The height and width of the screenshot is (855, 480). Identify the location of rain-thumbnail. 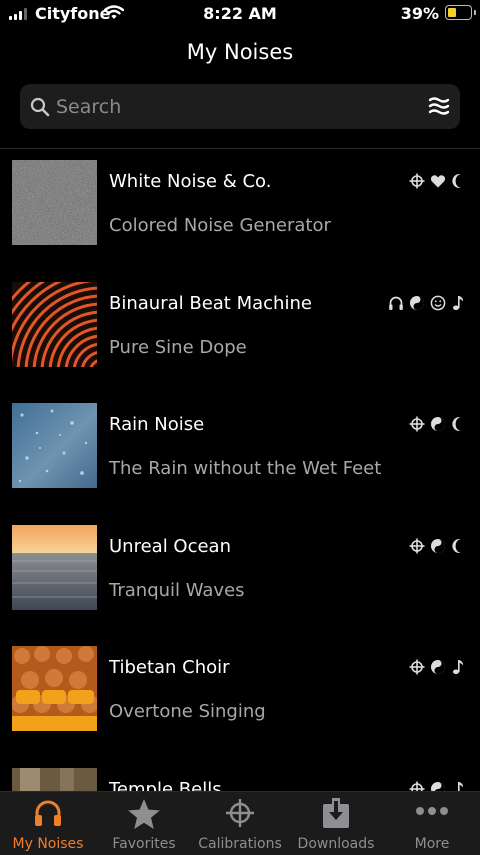
(54, 445).